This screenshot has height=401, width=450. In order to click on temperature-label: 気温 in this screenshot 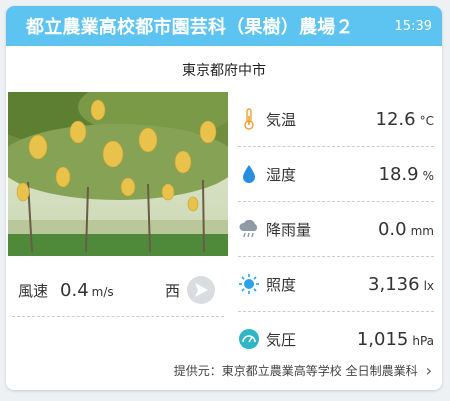, I will do `click(281, 119)`.